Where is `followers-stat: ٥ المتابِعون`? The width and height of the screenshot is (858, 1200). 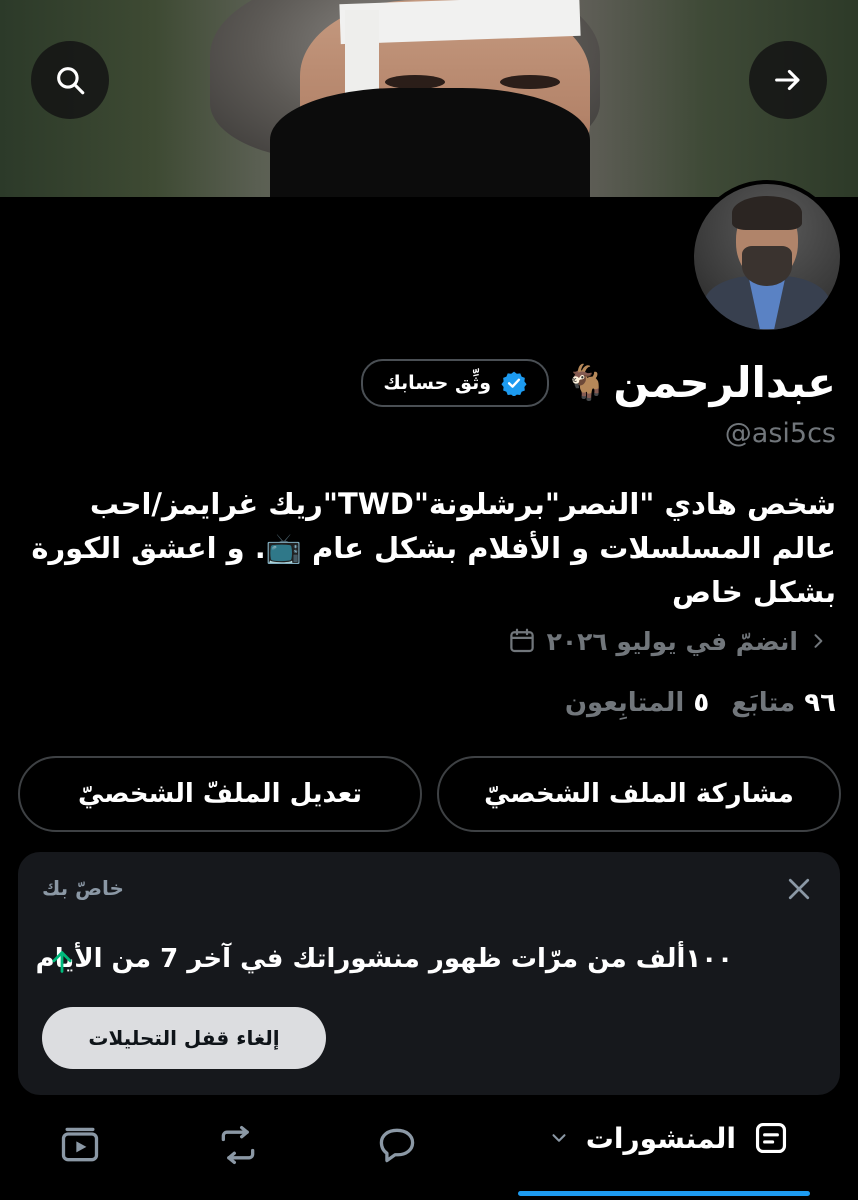
followers-stat: ٥ المتابِعون is located at coordinates (637, 703).